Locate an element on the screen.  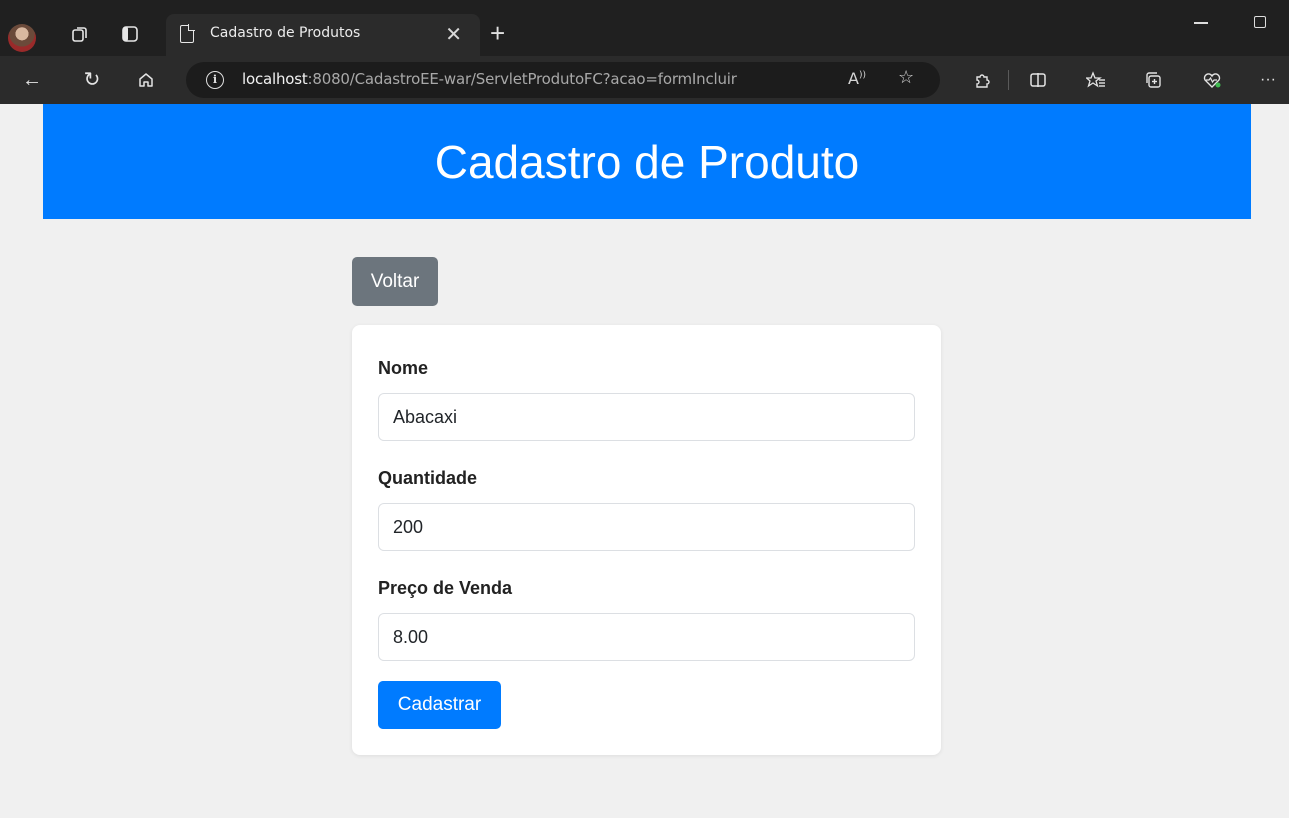
nome-input is located at coordinates (646, 417).